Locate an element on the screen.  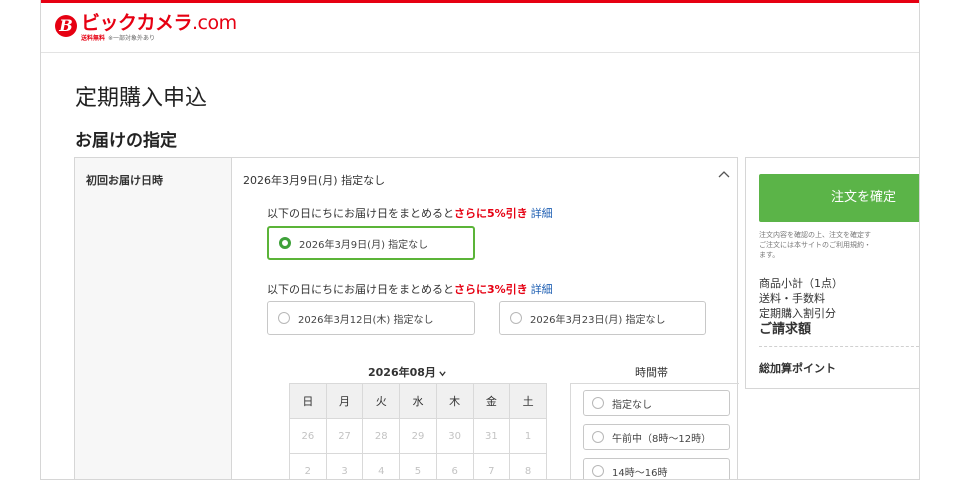
price-summary: 商品小計（1点） 送料・手数料 定期購入割引分 ご請求額 is located at coordinates (801, 307).